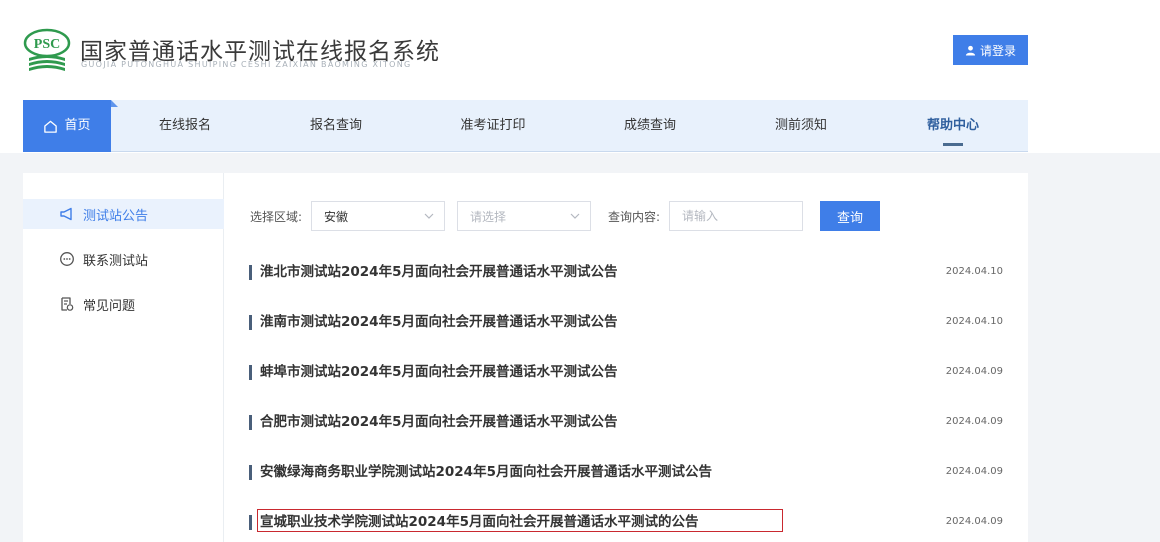 This screenshot has height=542, width=1160. What do you see at coordinates (67, 304) in the screenshot?
I see `faq-document-icon` at bounding box center [67, 304].